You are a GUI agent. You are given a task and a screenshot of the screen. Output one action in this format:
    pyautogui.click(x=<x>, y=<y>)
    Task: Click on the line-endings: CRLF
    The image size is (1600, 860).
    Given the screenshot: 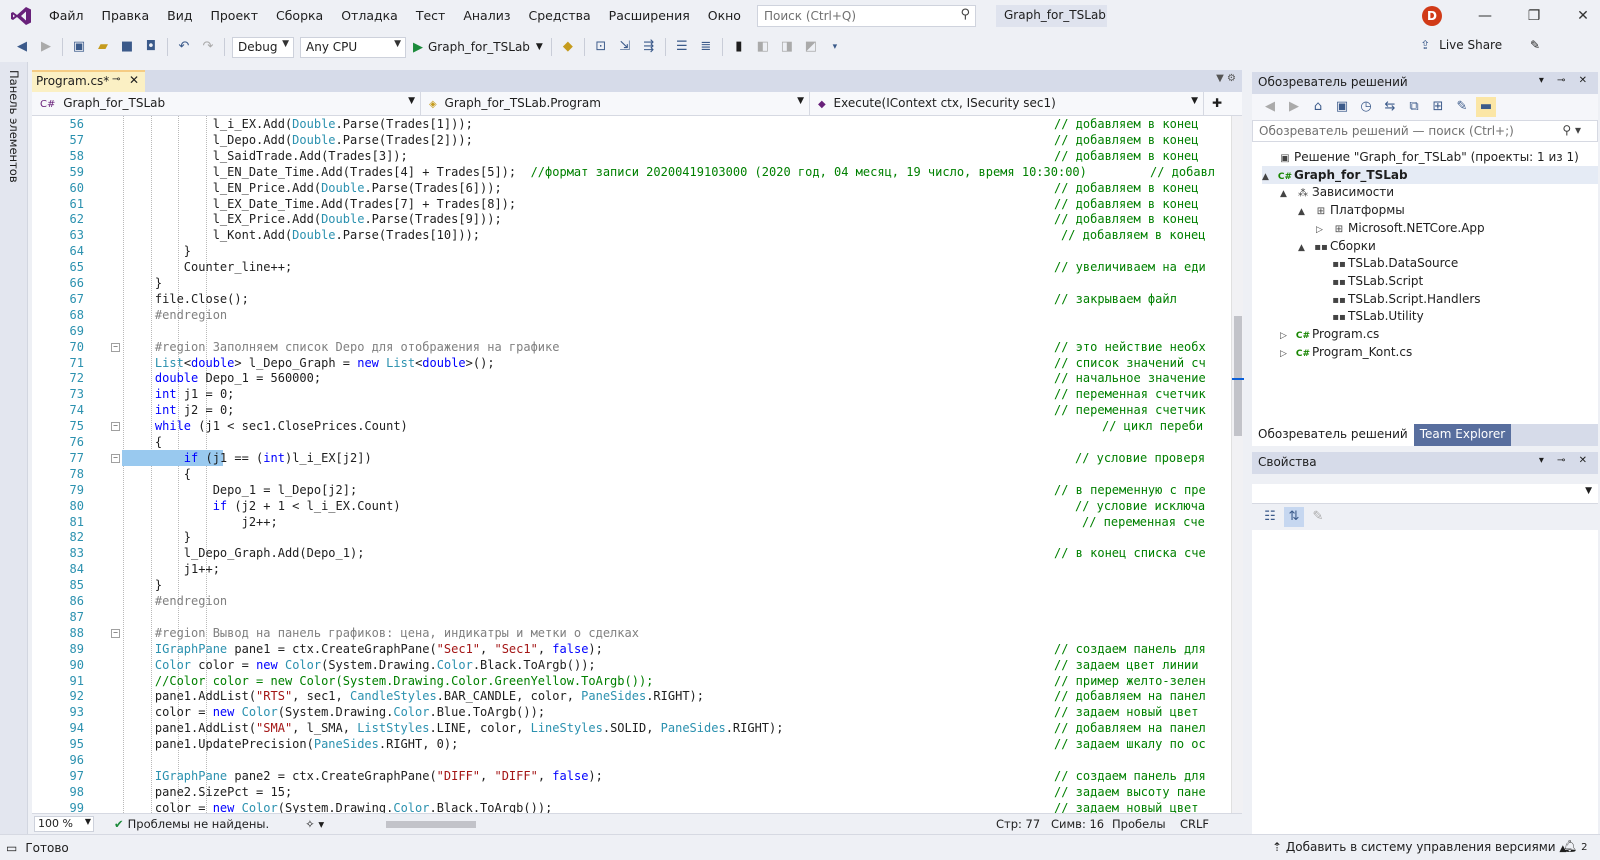 What is the action you would take?
    pyautogui.click(x=1194, y=824)
    